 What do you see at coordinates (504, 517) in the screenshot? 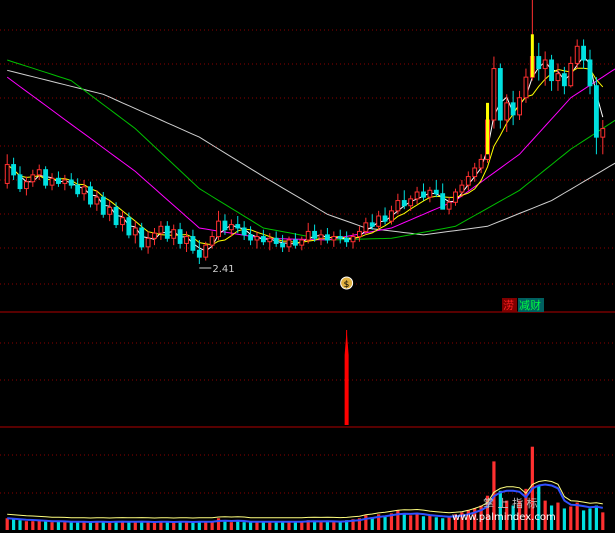
I see `watermark-url: www.palmindex.com` at bounding box center [504, 517].